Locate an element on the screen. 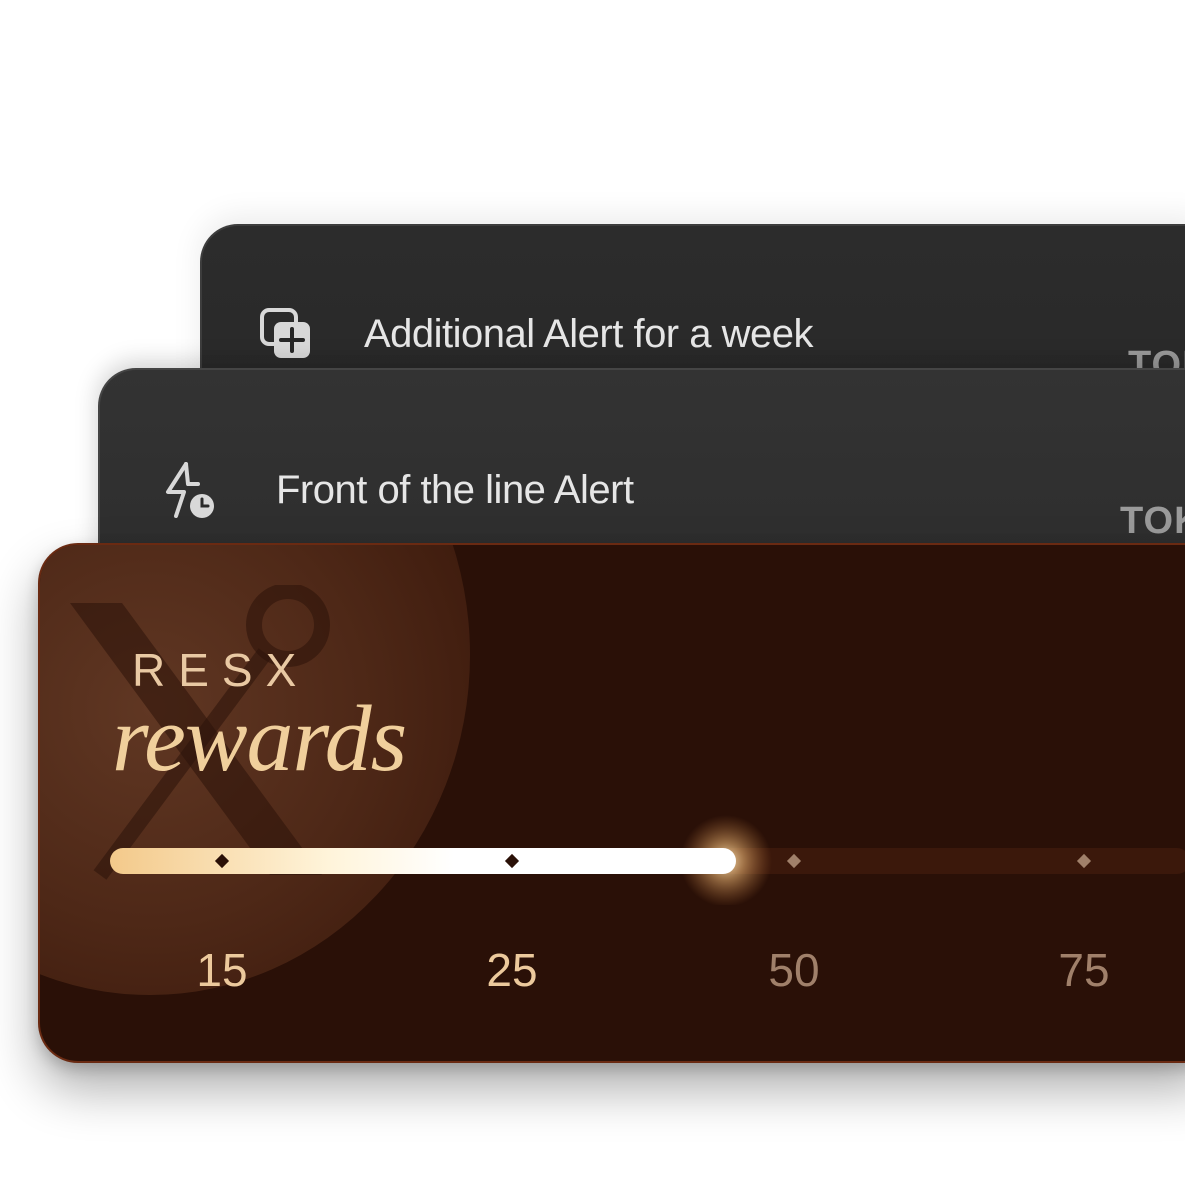  progress-fill is located at coordinates (423, 861).